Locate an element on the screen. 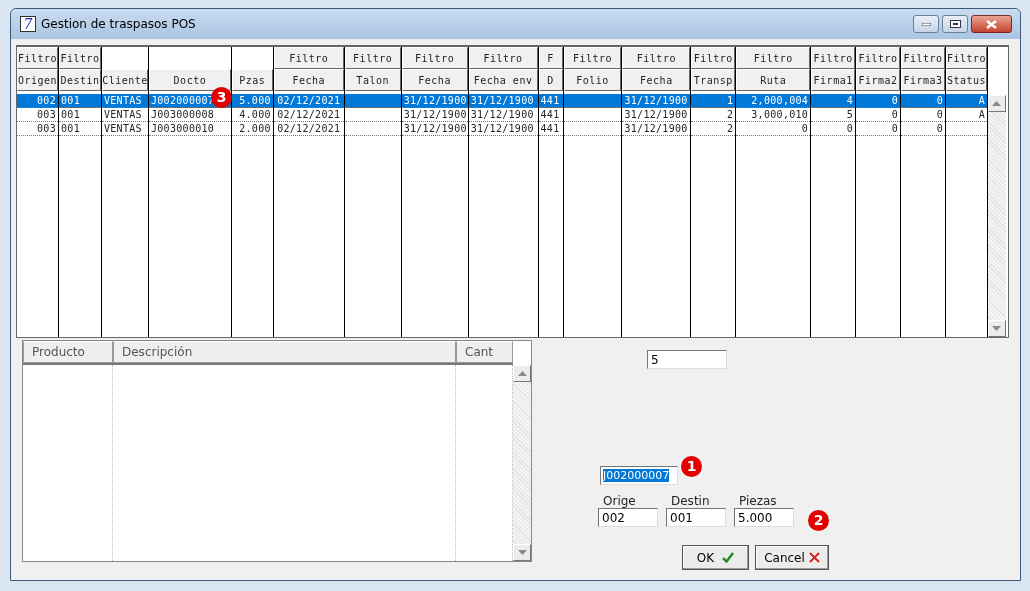  column-header: Talon is located at coordinates (372, 80).